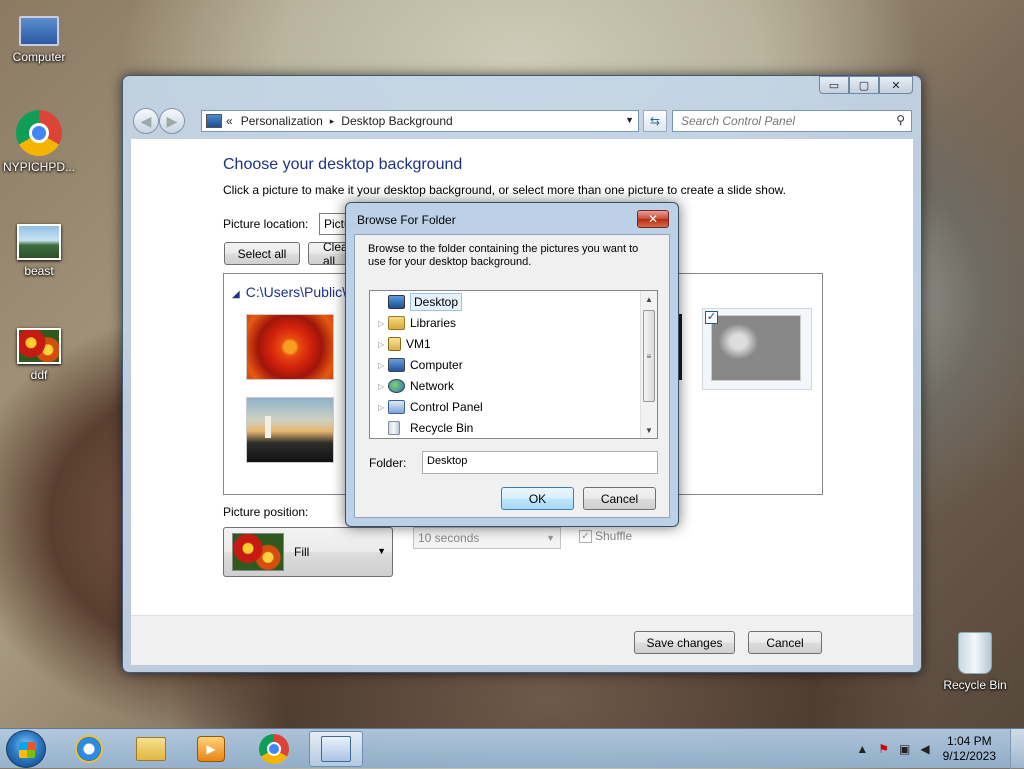  I want to click on media-player-icon: ▶, so click(211, 749).